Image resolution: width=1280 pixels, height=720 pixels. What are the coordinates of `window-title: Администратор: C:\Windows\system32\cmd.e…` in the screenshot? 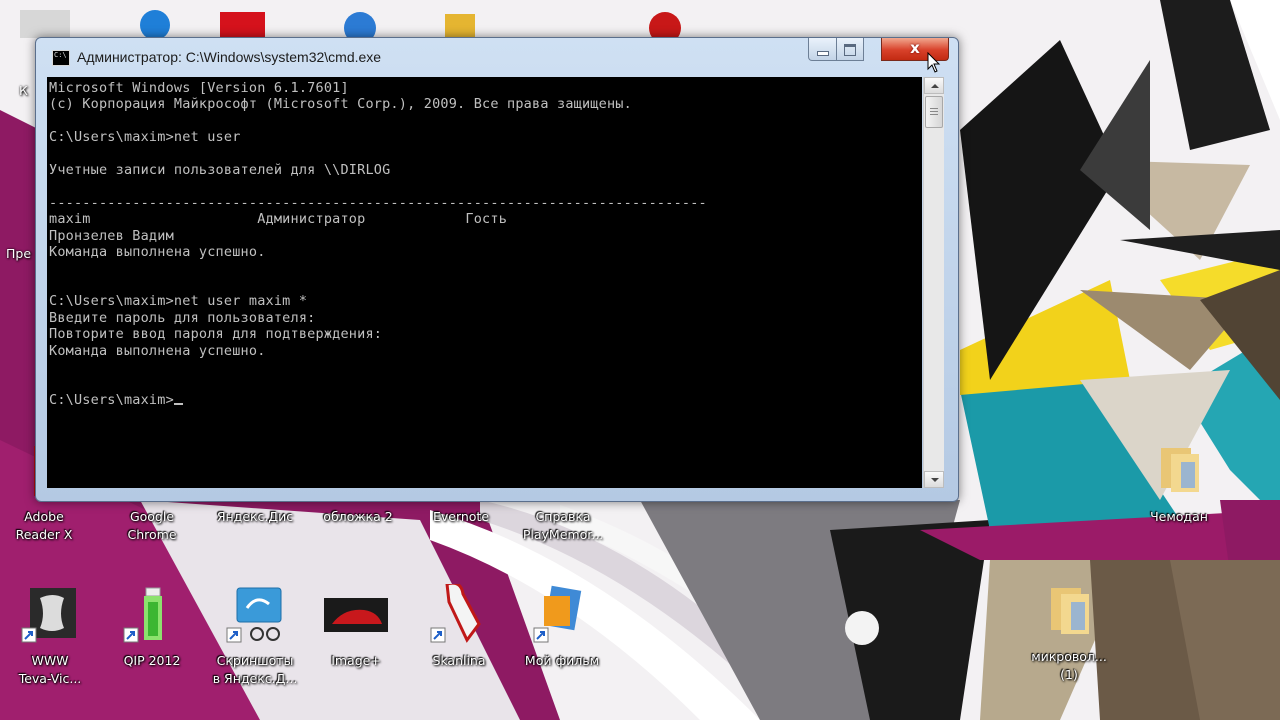 It's located at (229, 57).